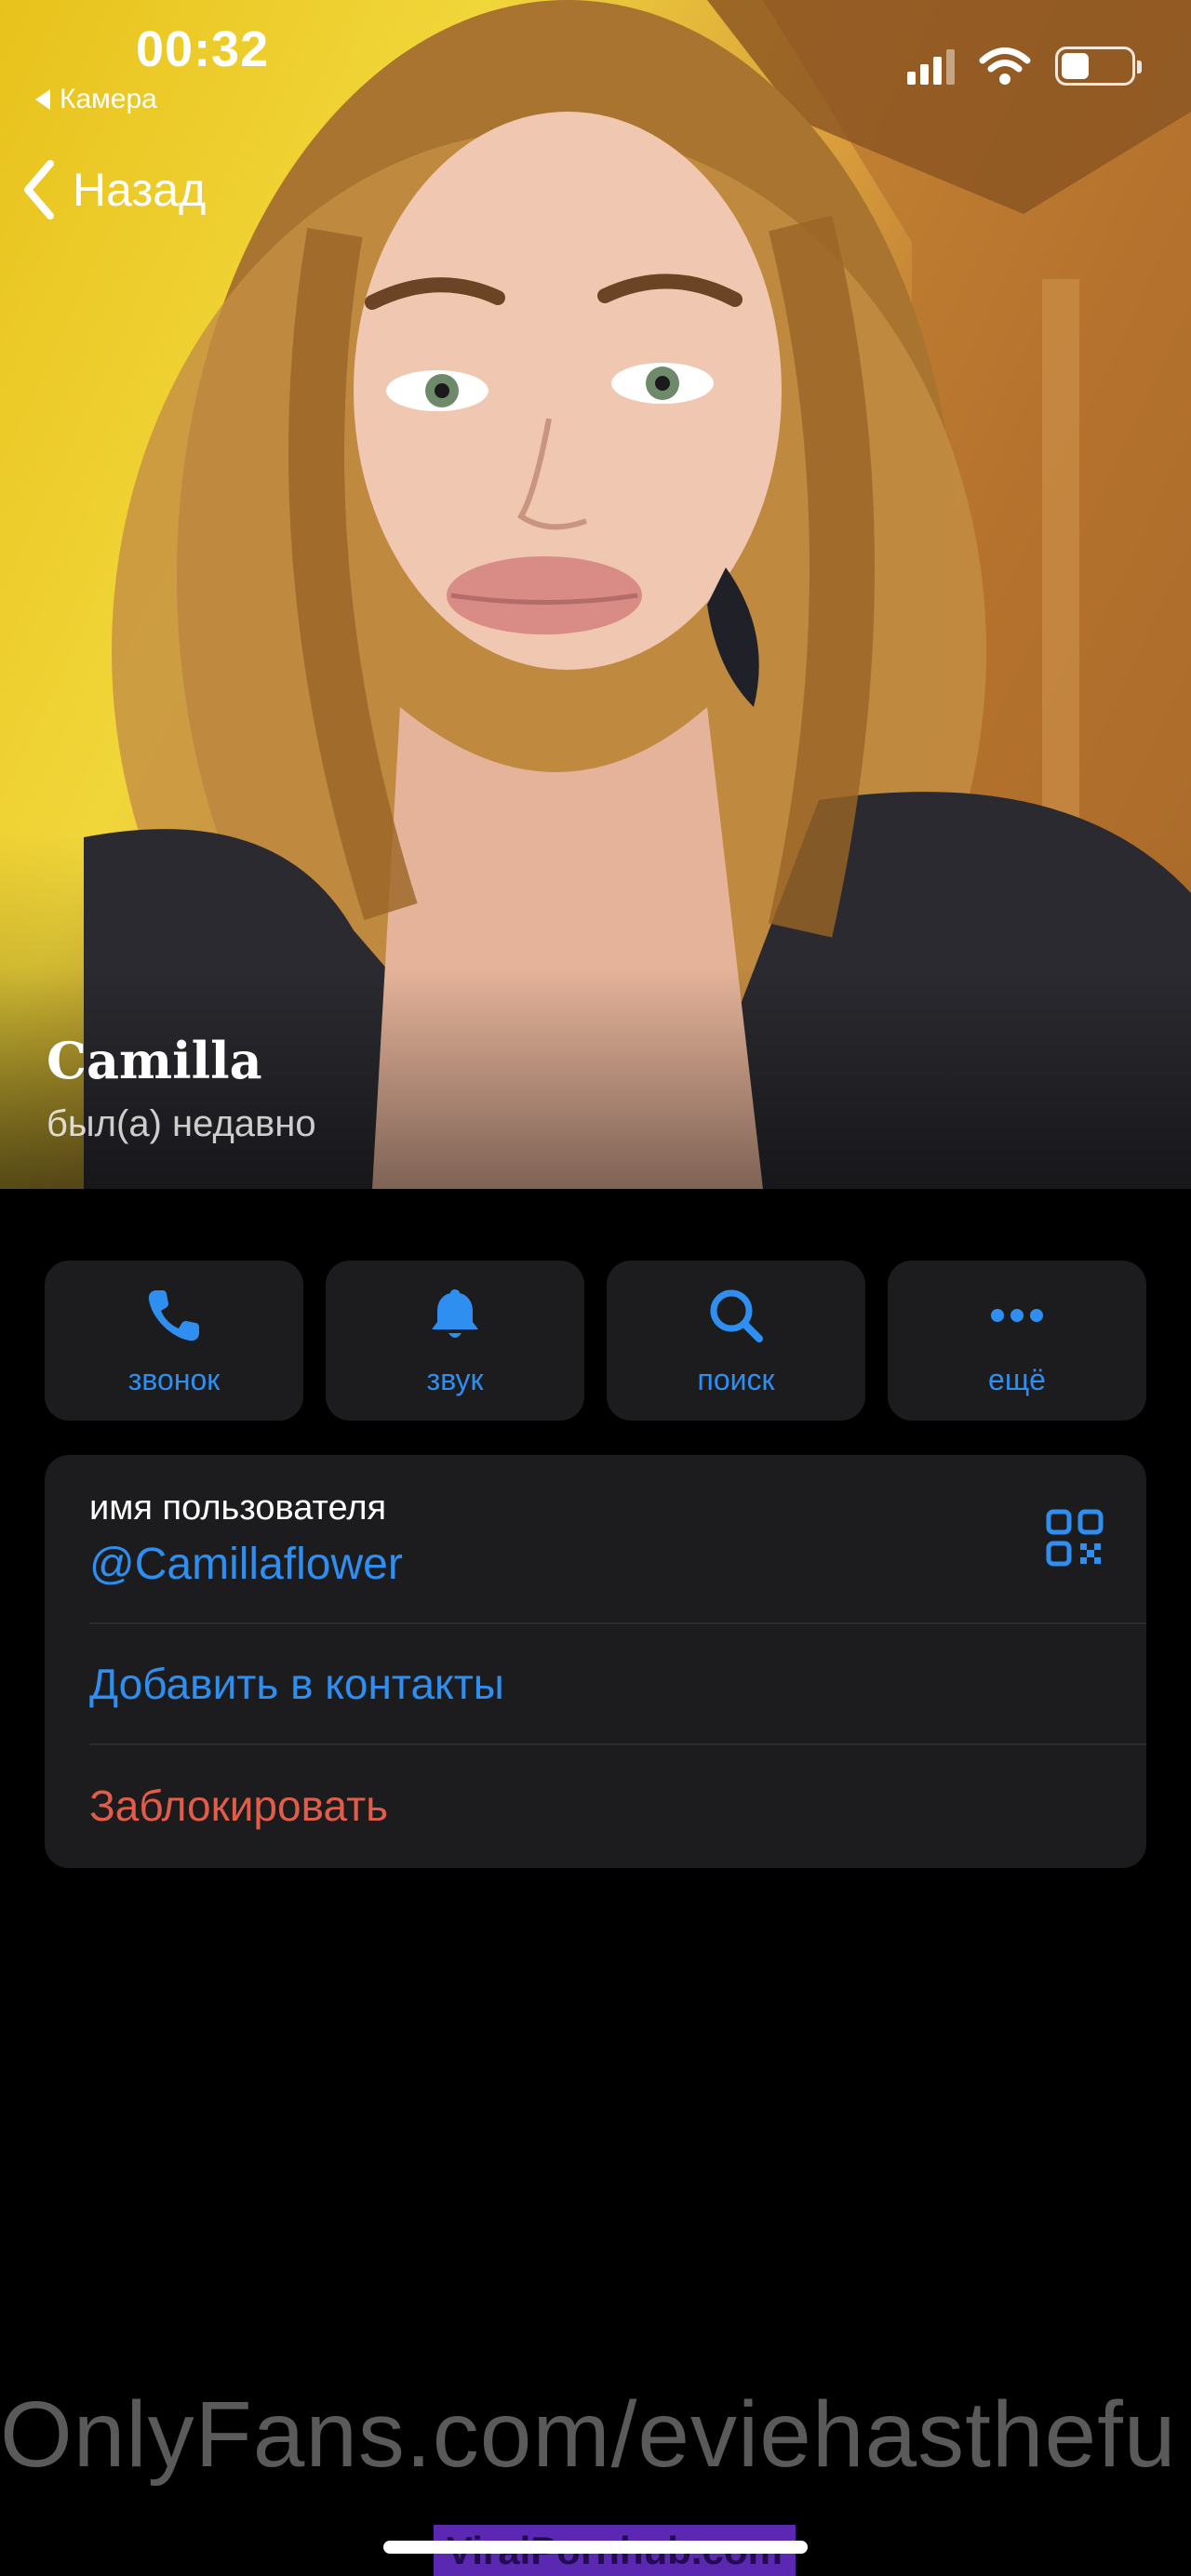 The width and height of the screenshot is (1191, 2576). Describe the element at coordinates (238, 1508) in the screenshot. I see `username-caption: имя пользователя` at that location.